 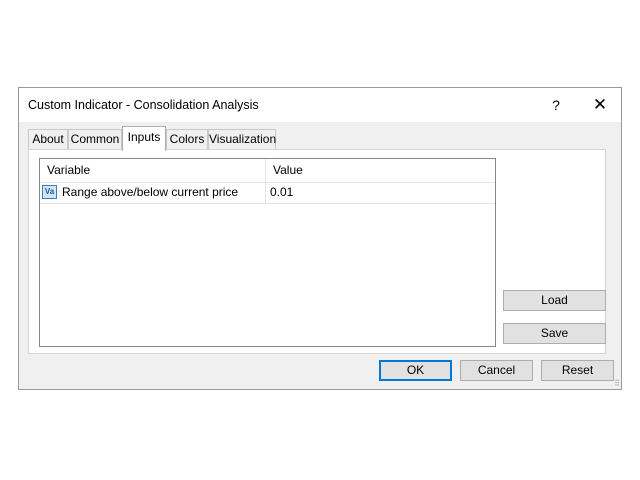 I want to click on tab-colors: Colors, so click(x=187, y=139).